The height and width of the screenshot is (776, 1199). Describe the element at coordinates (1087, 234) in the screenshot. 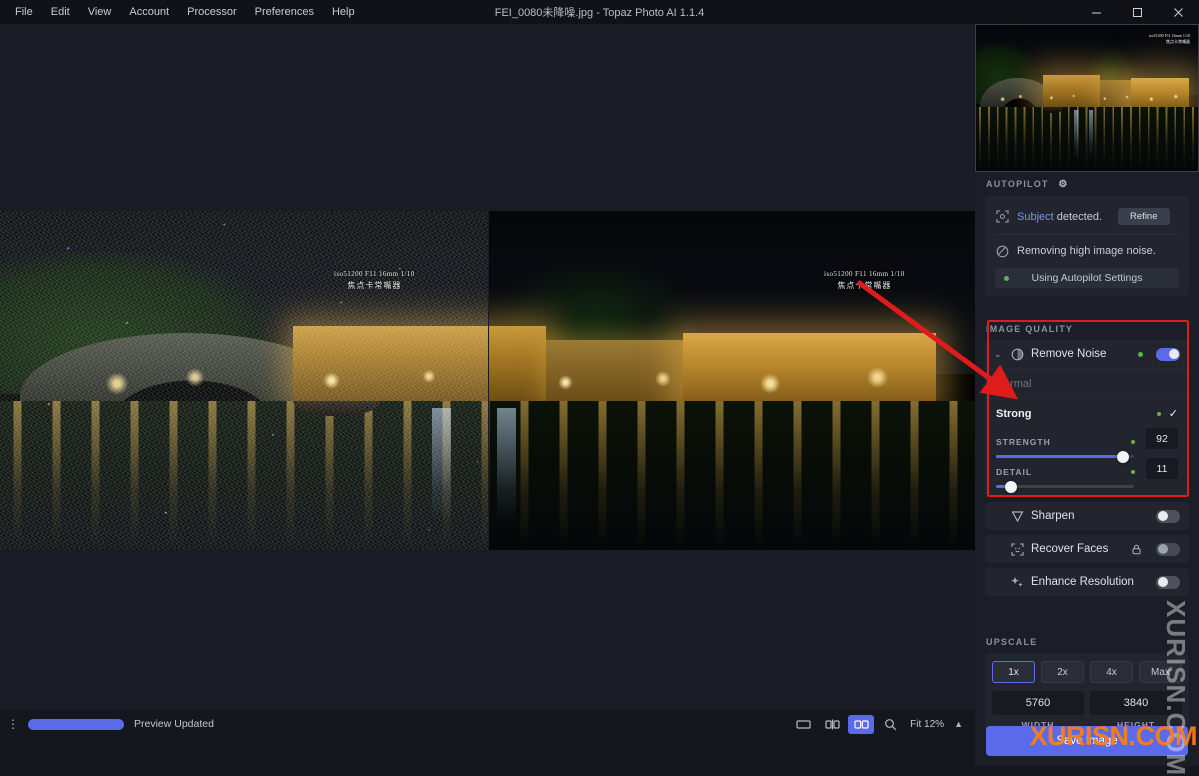

I see `autopilot-divider` at that location.